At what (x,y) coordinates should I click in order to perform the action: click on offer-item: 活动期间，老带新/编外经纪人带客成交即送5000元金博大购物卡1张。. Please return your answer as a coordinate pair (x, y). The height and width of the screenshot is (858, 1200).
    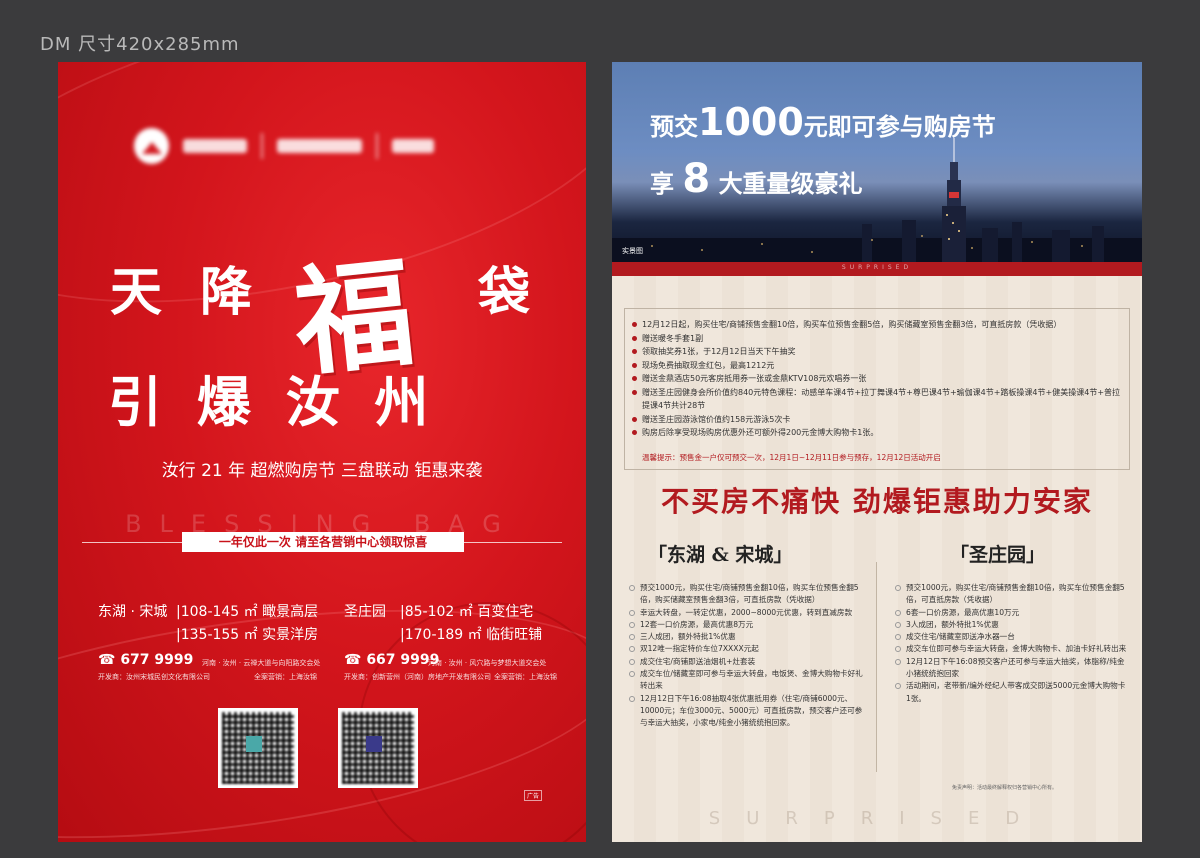
    Looking at the image, I should click on (1012, 692).